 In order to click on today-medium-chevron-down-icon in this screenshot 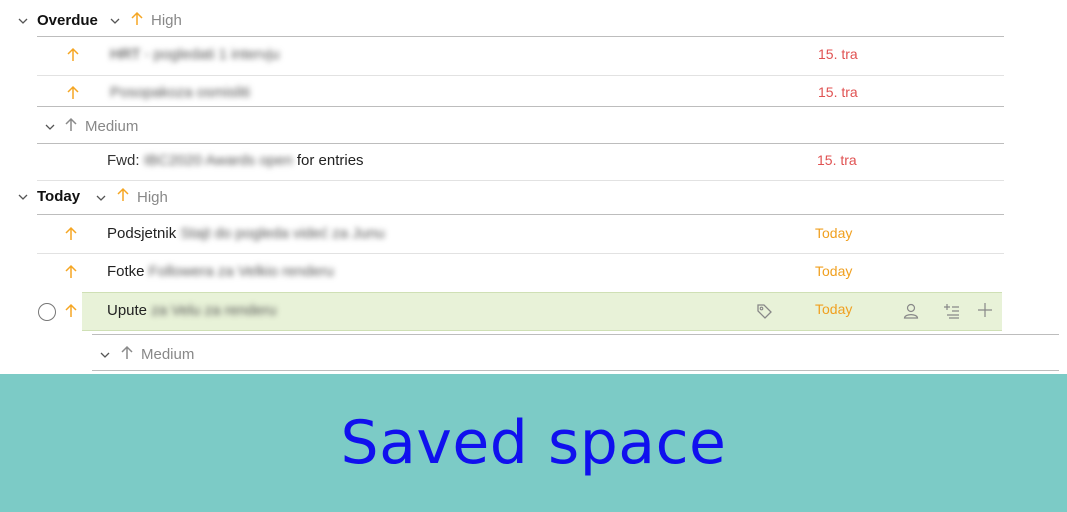, I will do `click(105, 355)`.